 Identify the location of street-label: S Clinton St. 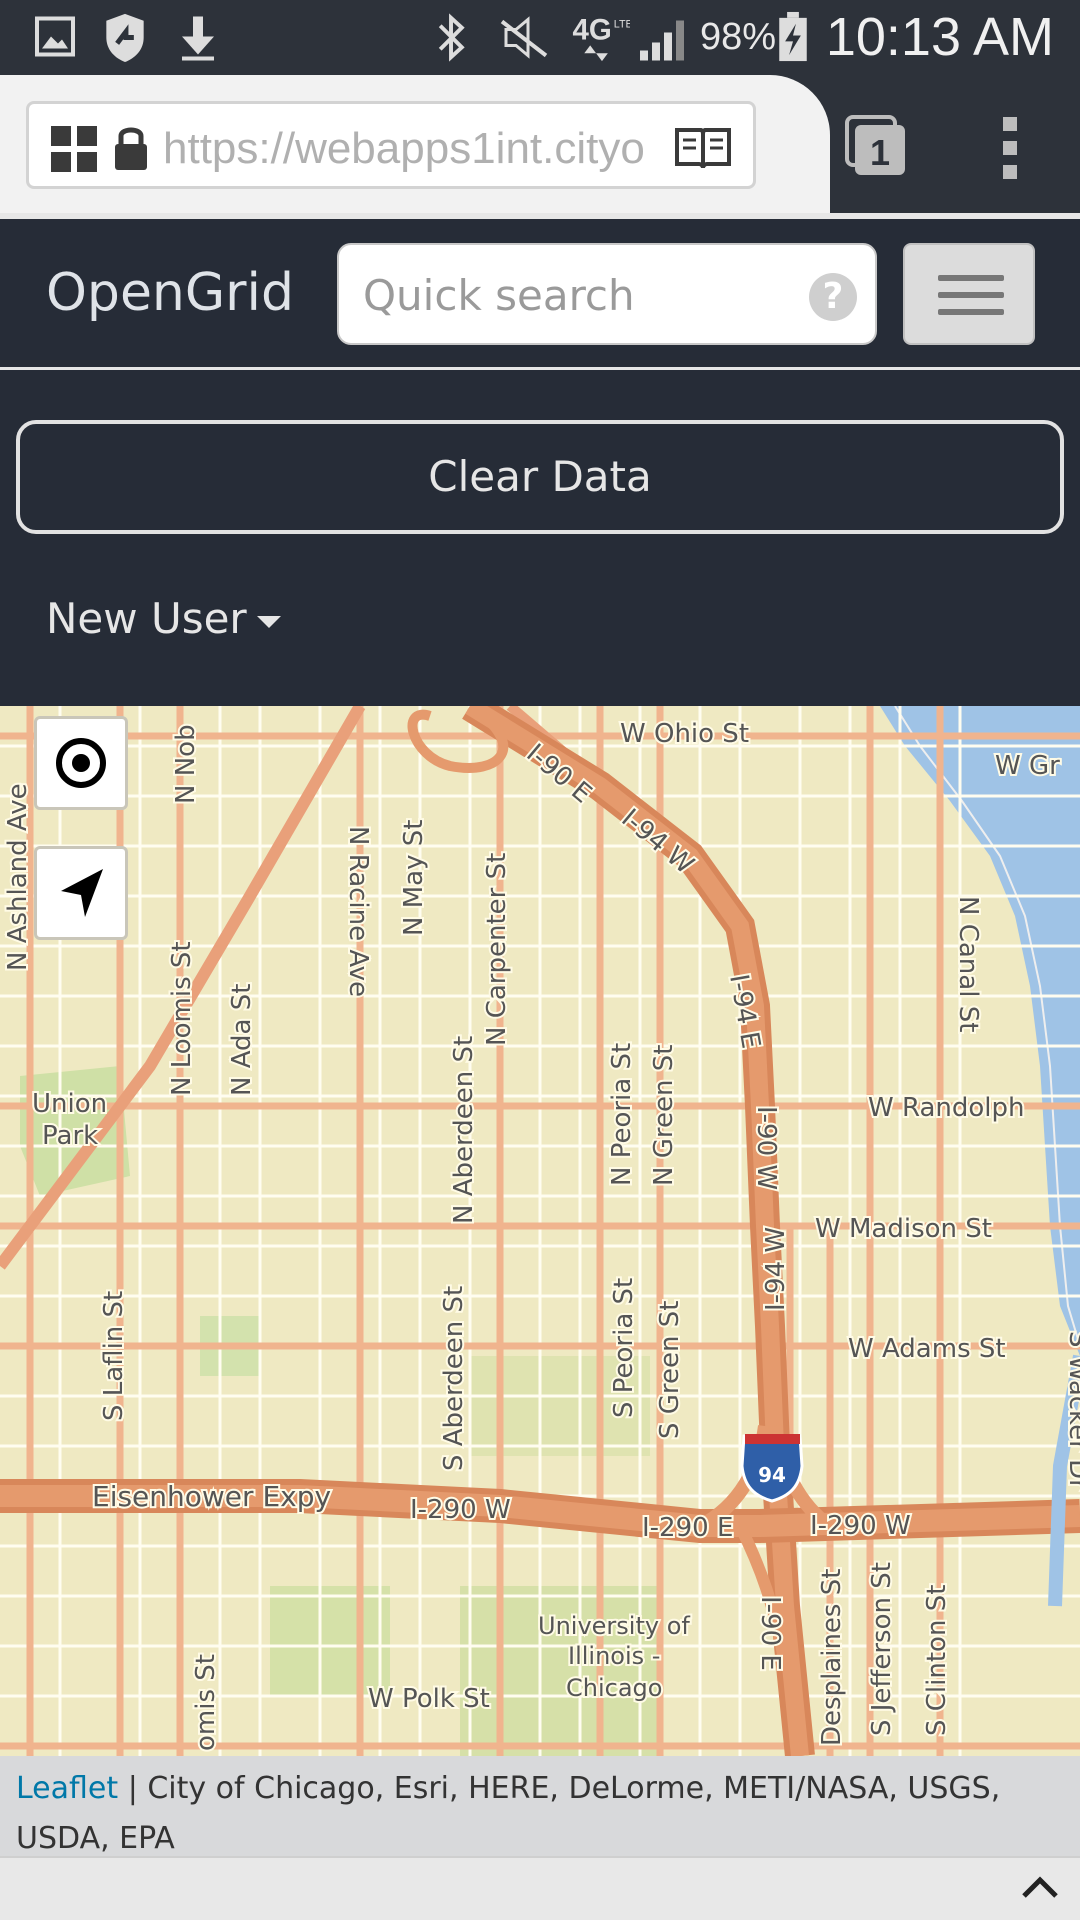
(937, 1660).